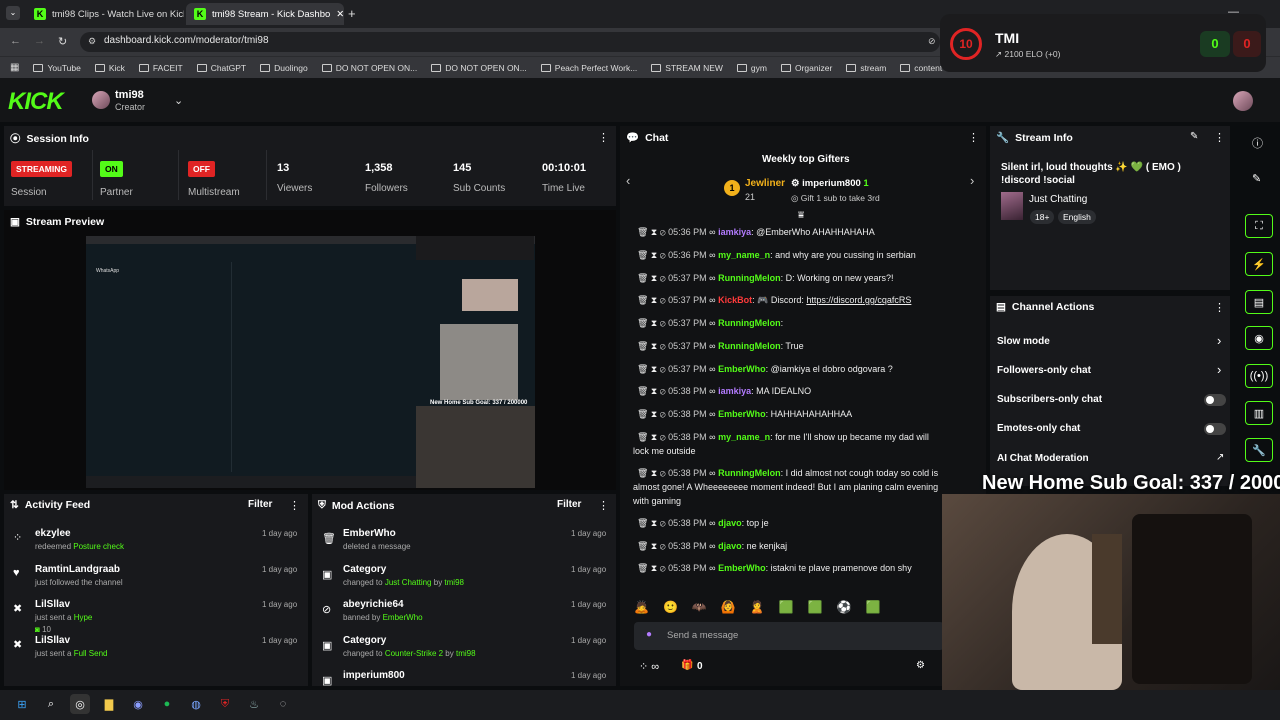 This screenshot has height=720, width=1280. I want to click on microphone-icon: ●, so click(649, 634).